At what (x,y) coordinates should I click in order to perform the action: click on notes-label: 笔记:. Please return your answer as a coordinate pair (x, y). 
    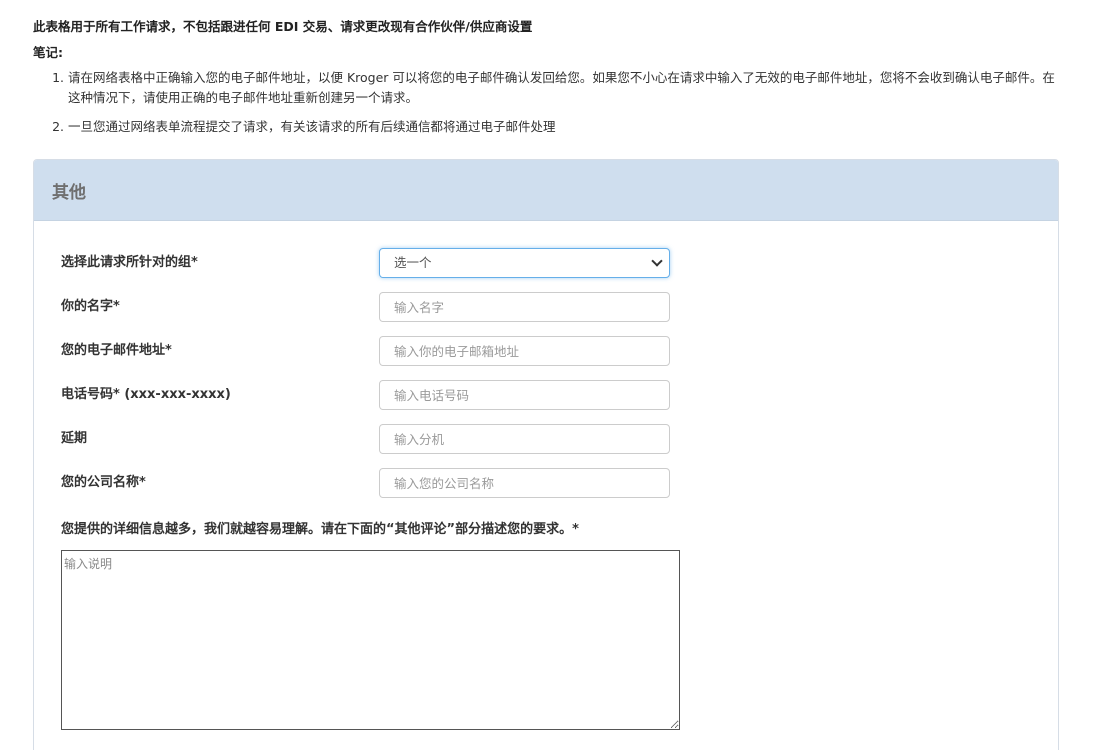
    Looking at the image, I should click on (48, 52).